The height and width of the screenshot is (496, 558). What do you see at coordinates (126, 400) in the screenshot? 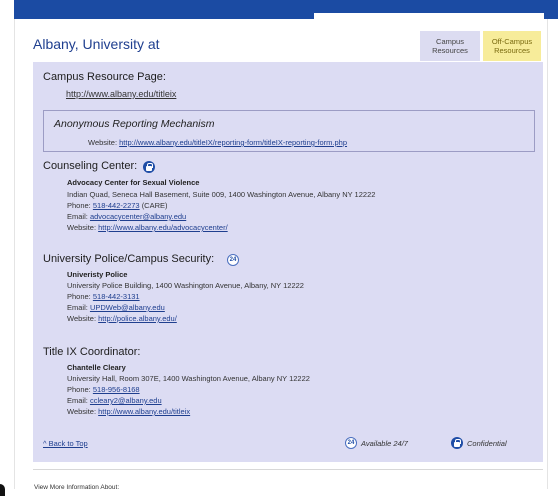
I see `title-ix-email-link: ccleary2@albany.edu` at bounding box center [126, 400].